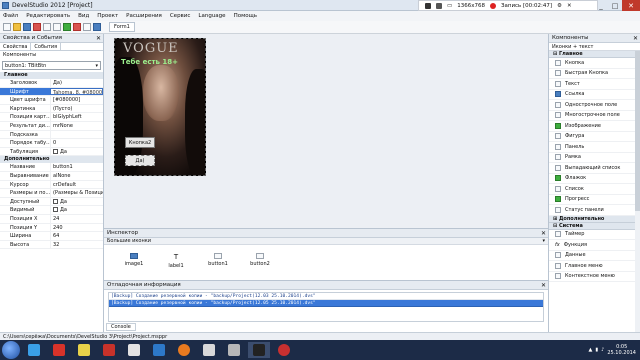 This screenshot has width=640, height=360. I want to click on palette-item: Список, so click(594, 189).